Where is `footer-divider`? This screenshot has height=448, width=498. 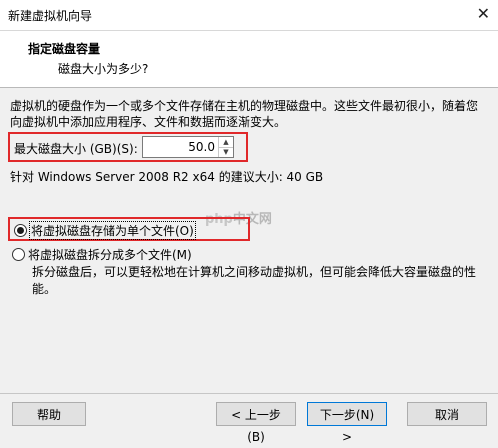 footer-divider is located at coordinates (249, 393).